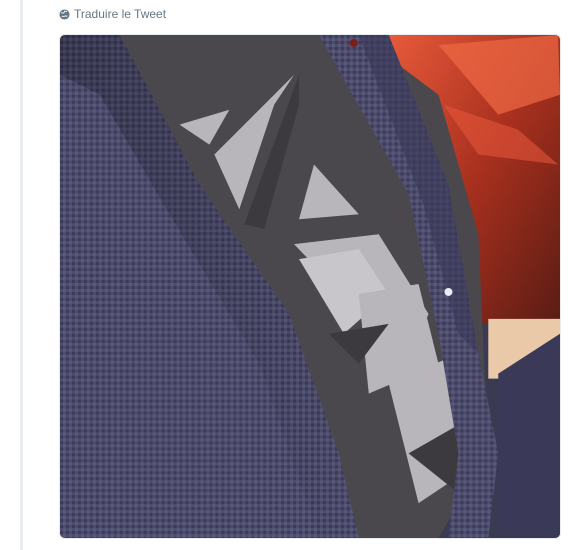  Describe the element at coordinates (120, 14) in the screenshot. I see `translate-tweet-label: Traduire le Tweet` at that location.